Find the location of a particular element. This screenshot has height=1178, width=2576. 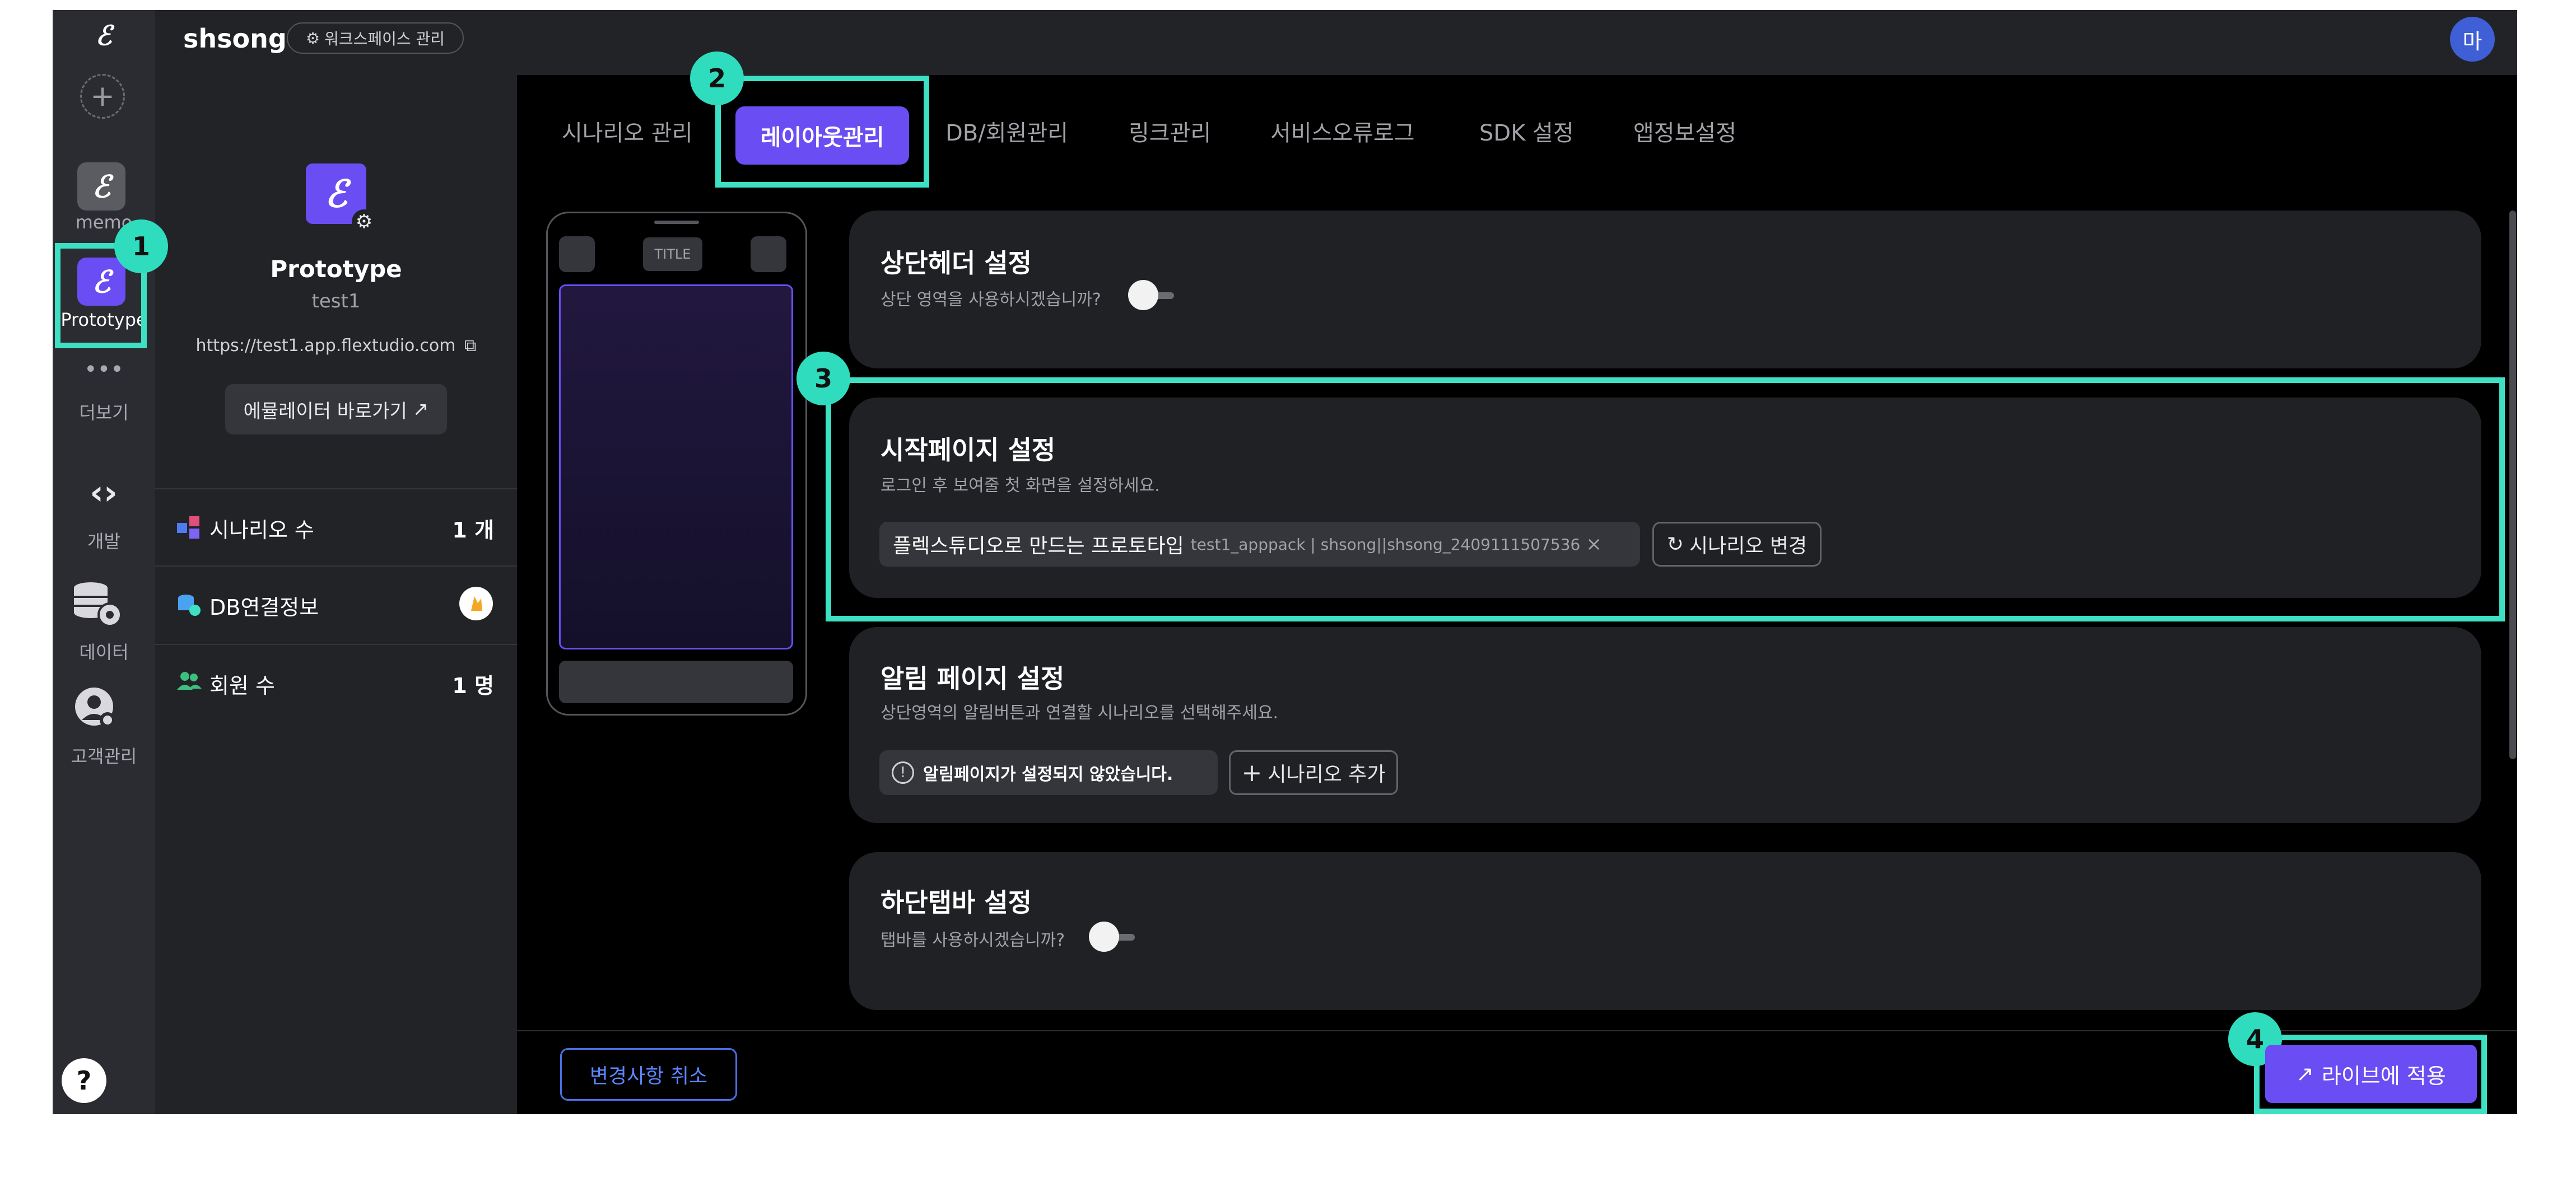

avatar: 마 is located at coordinates (2472, 39).